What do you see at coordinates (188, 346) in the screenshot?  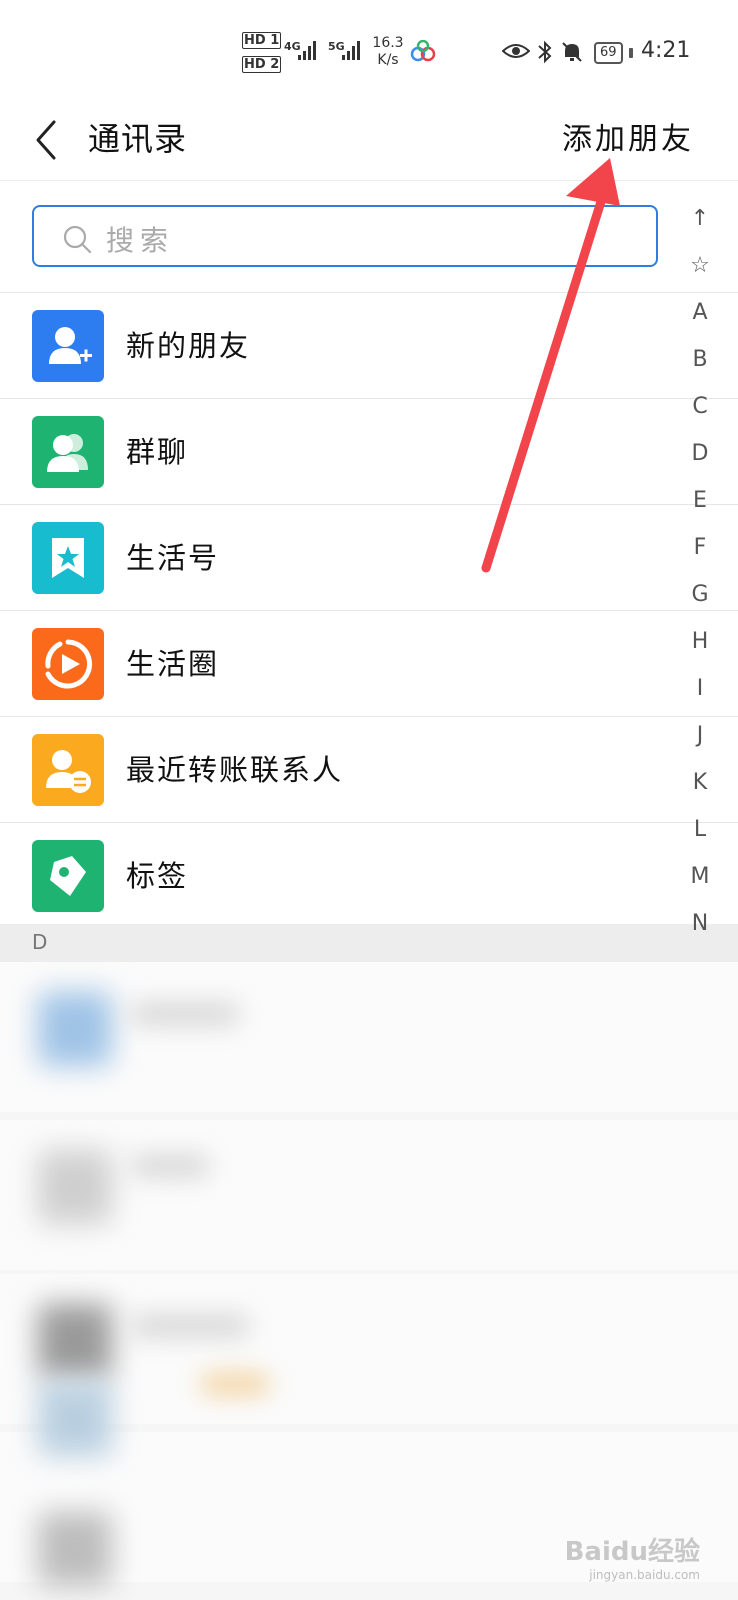 I see `menu-item-label: 新的朋友` at bounding box center [188, 346].